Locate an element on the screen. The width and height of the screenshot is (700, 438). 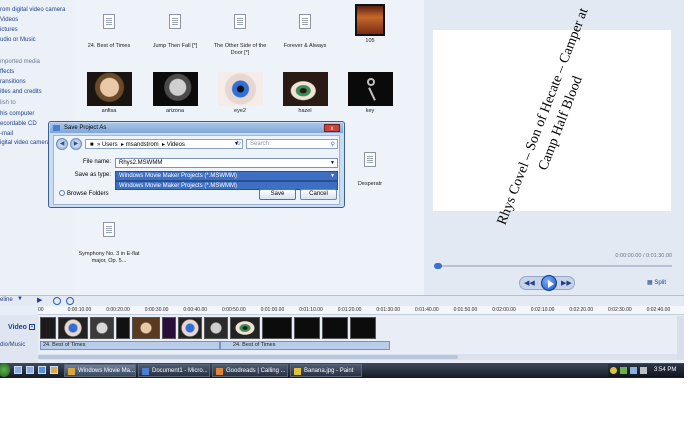
forward-icon: ▶ is located at coordinates (76, 144).